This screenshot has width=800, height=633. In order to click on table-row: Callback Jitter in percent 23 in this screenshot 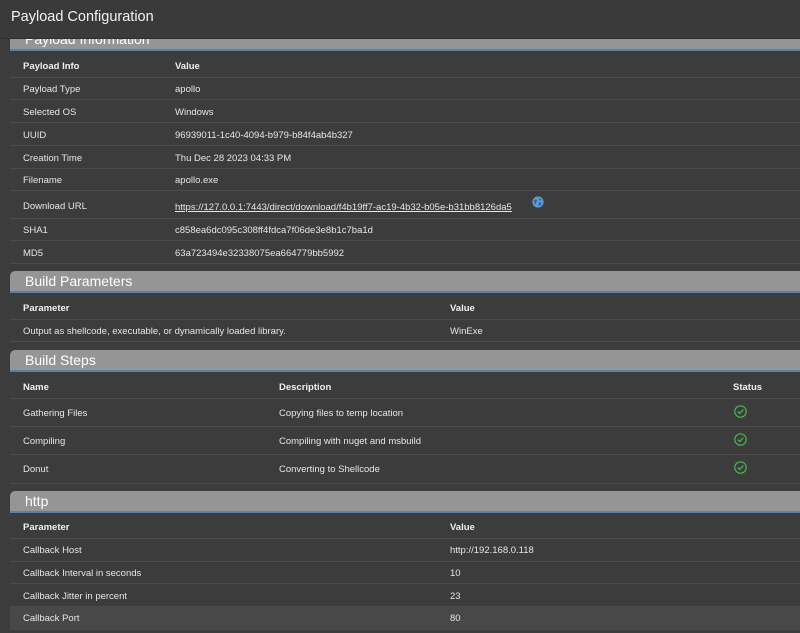, I will do `click(405, 595)`.